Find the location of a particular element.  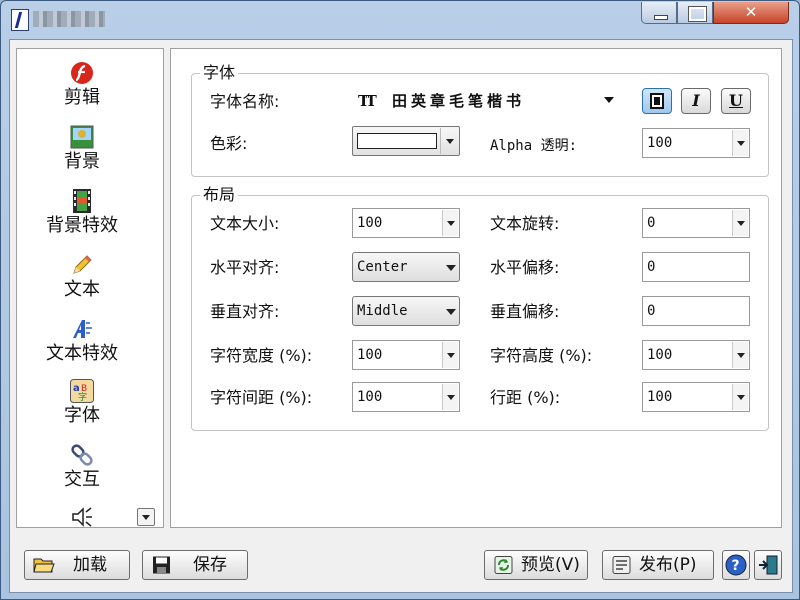

font-ab-icon: a B 字 is located at coordinates (82, 391).